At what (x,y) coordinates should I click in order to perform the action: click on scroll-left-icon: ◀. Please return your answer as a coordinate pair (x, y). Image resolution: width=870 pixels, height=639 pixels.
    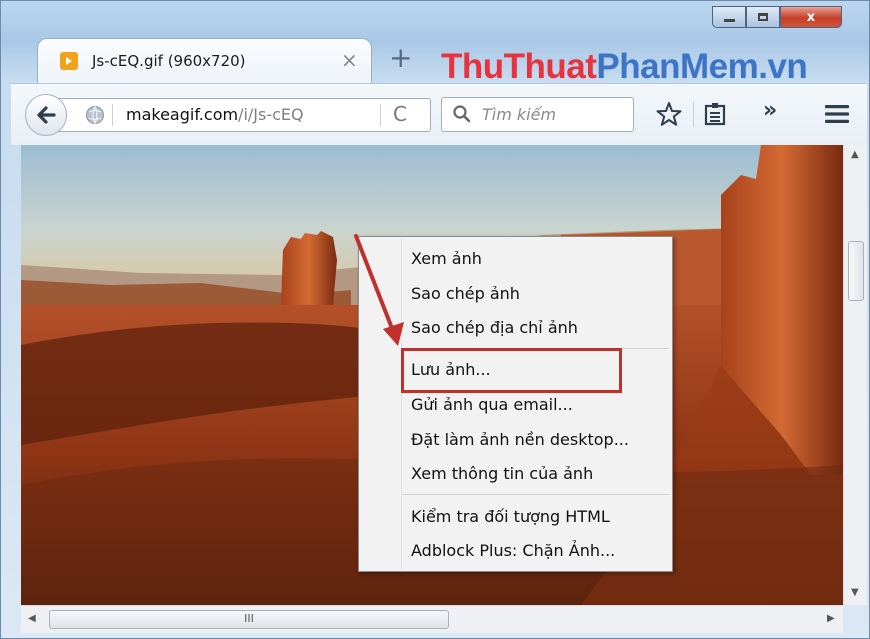
    Looking at the image, I should click on (32, 618).